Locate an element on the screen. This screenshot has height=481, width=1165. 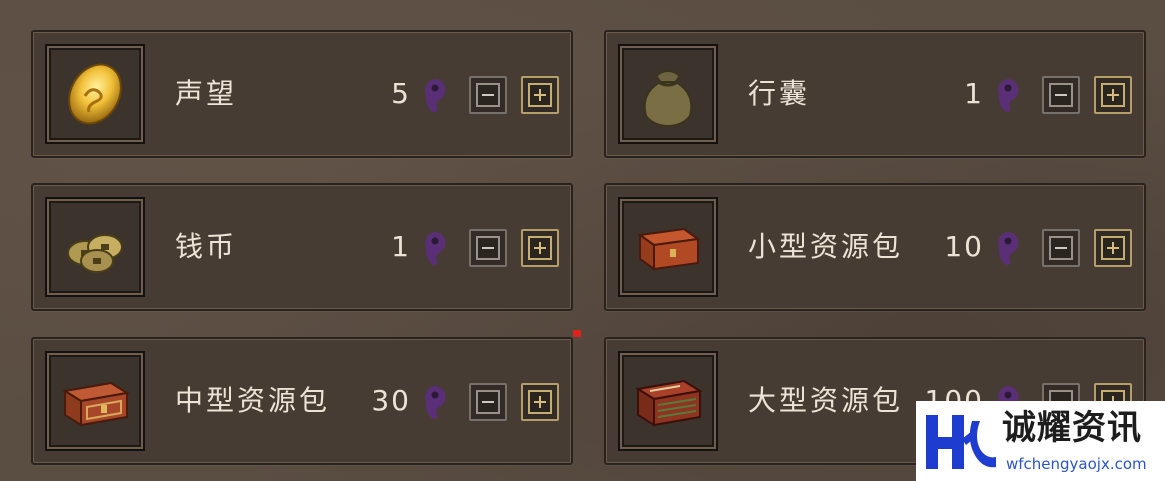
large-chest-icon is located at coordinates (669, 403).